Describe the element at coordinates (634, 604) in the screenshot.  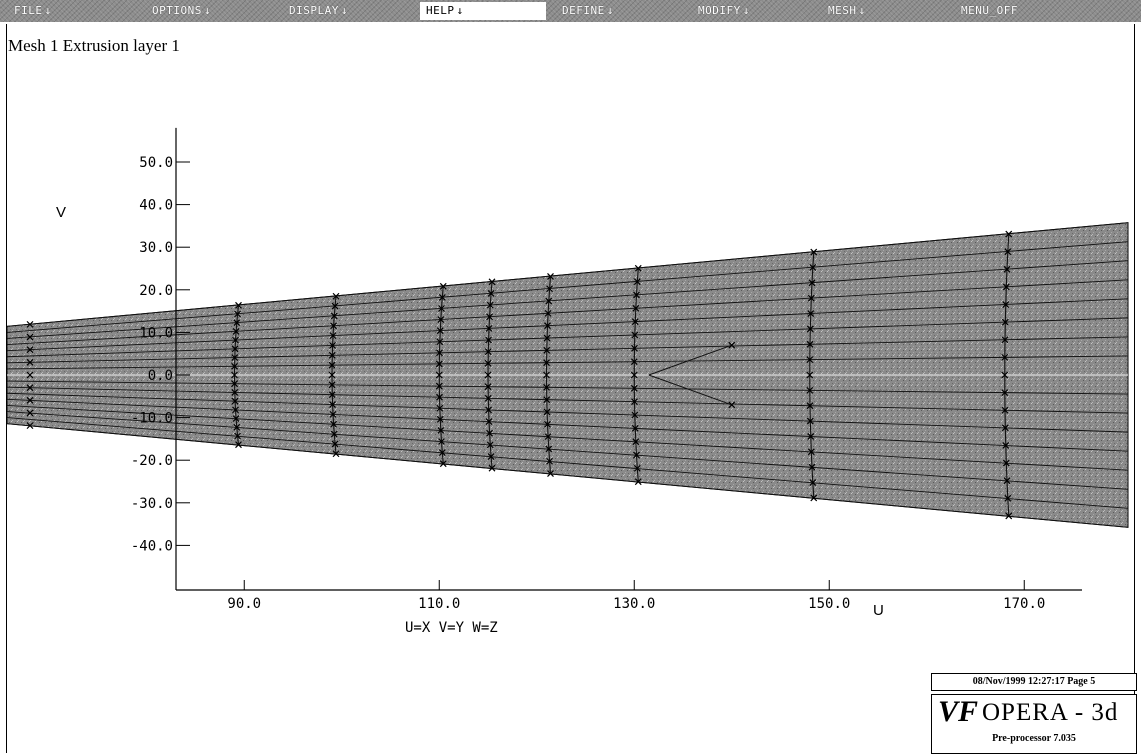
I see `x-tick-label: 130.0` at that location.